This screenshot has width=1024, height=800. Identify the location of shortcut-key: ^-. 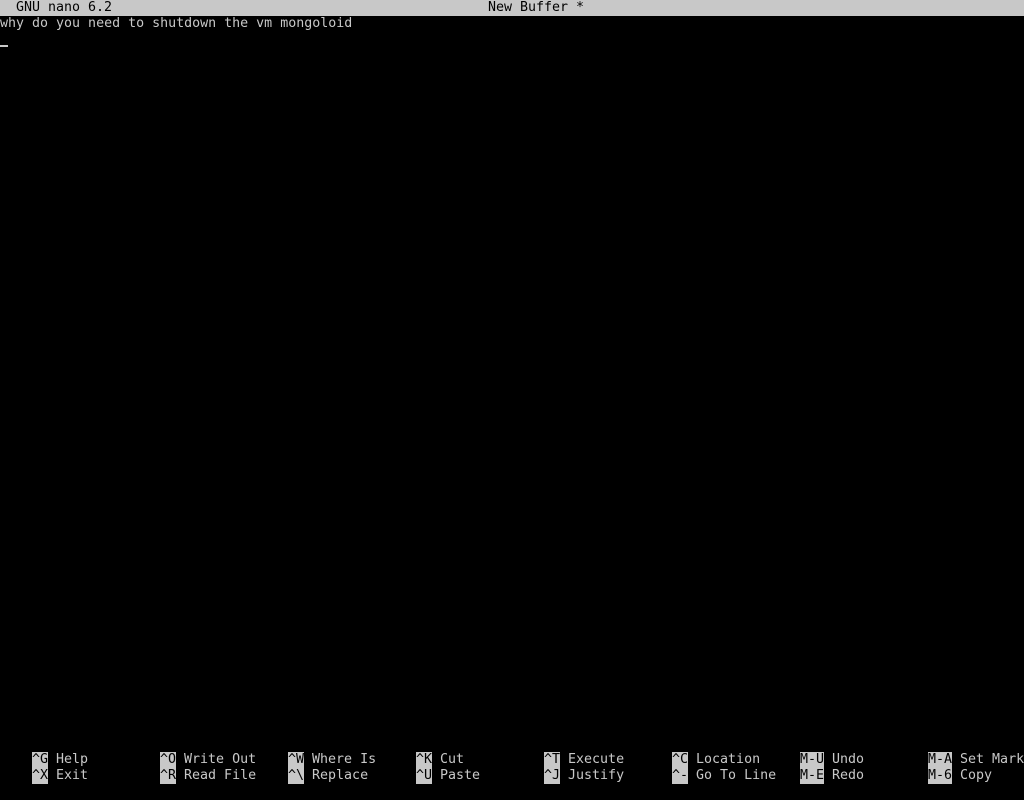
(680, 776).